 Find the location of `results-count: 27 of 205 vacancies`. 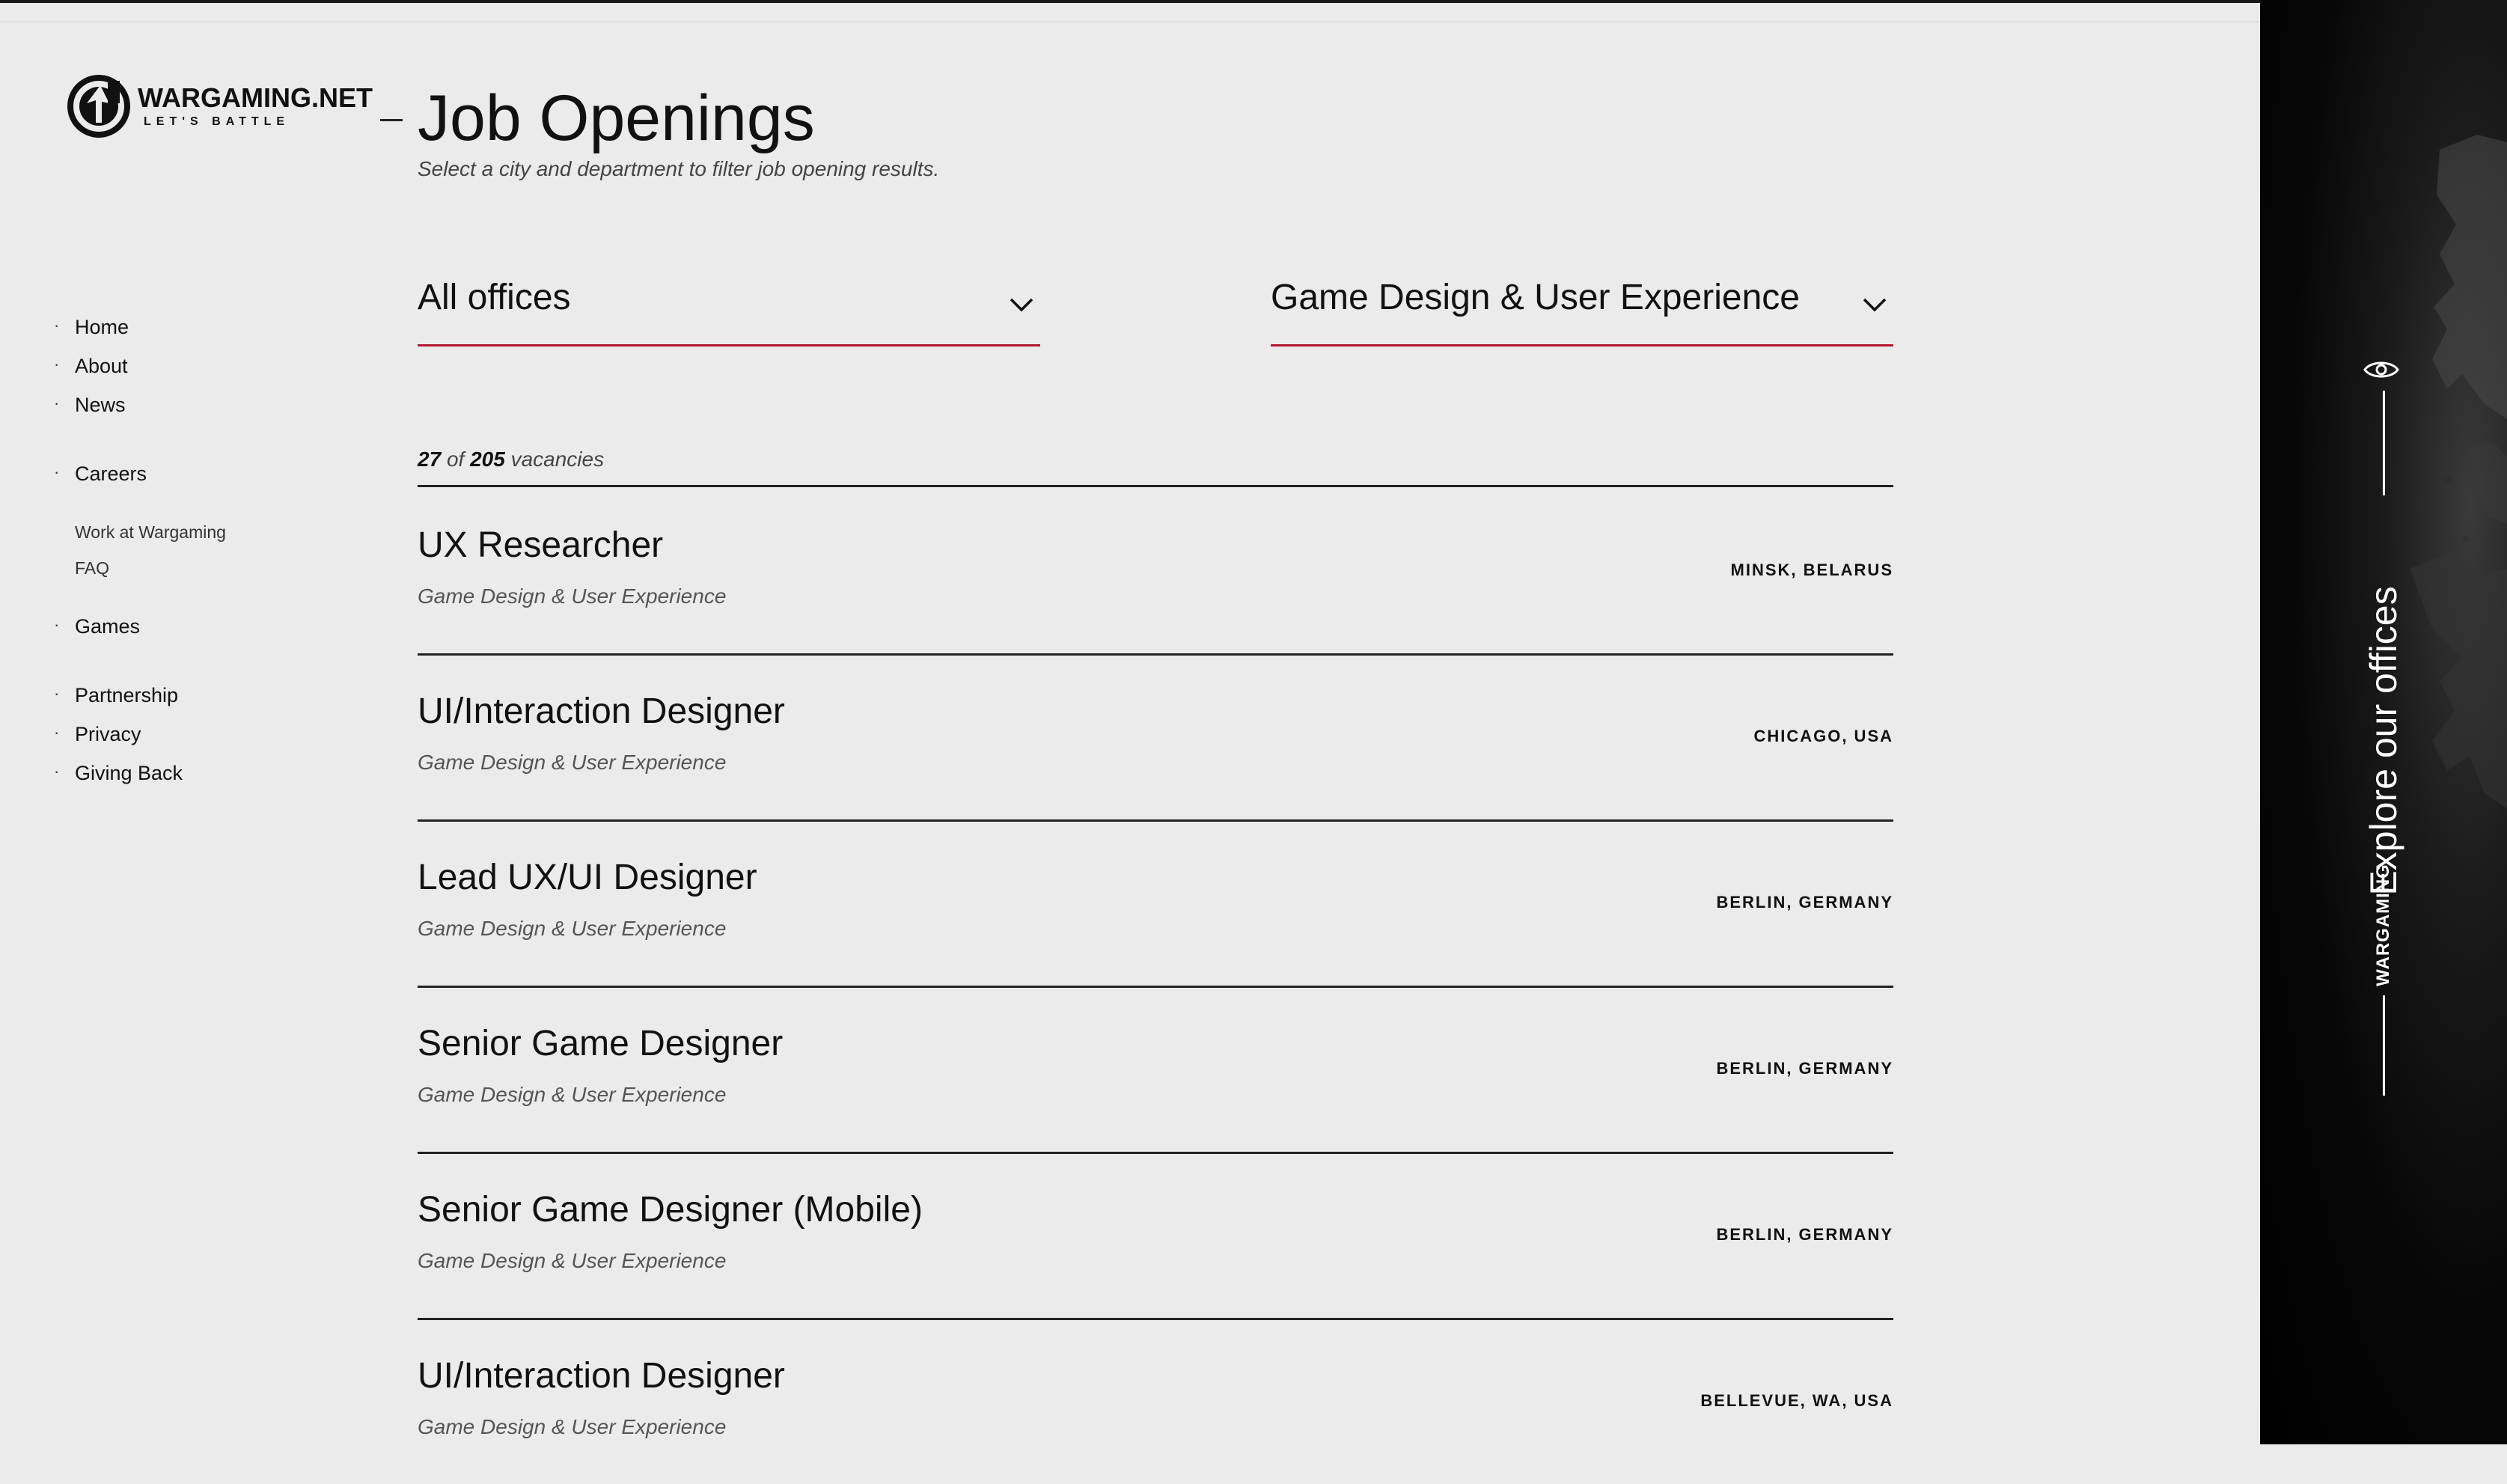

results-count: 27 of 205 vacancies is located at coordinates (511, 459).